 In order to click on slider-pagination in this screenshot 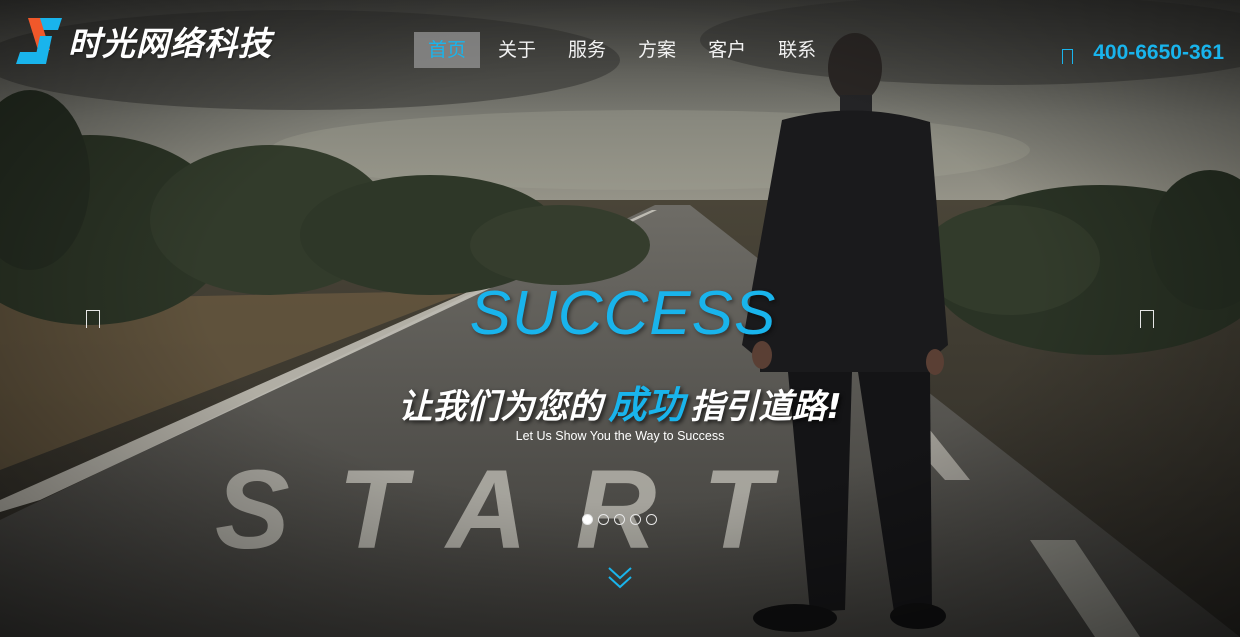, I will do `click(622, 519)`.